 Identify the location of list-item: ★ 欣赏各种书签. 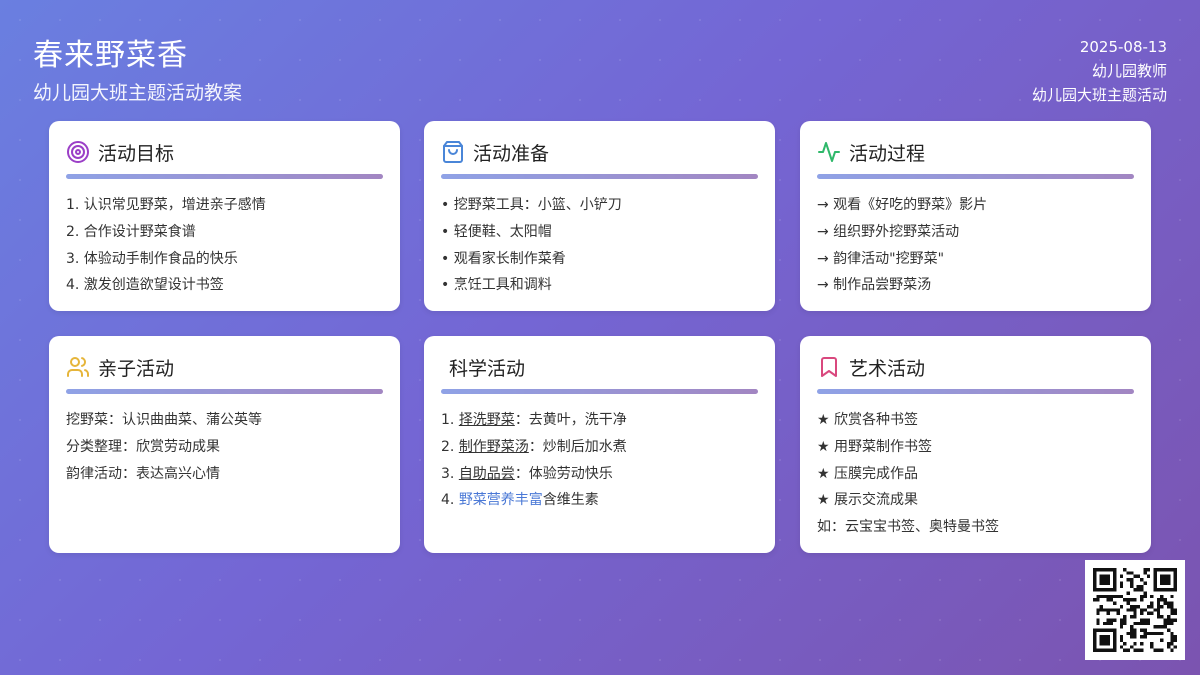
(868, 420).